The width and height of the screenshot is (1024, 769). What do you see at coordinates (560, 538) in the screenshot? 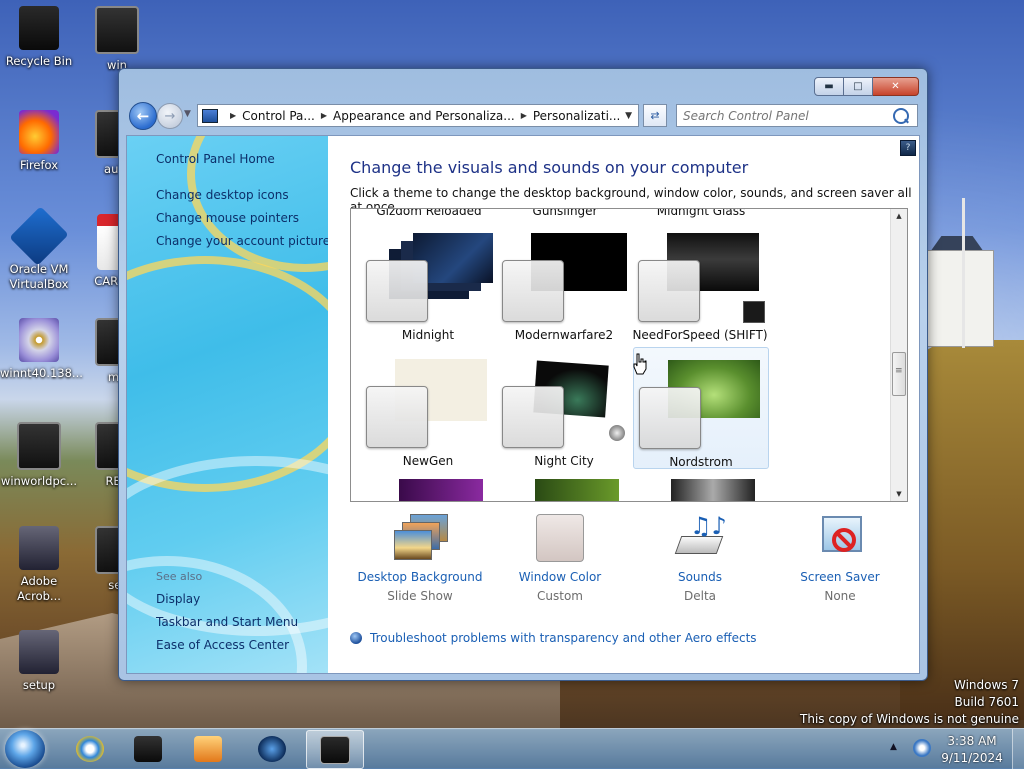
I see `window-color-icon` at bounding box center [560, 538].